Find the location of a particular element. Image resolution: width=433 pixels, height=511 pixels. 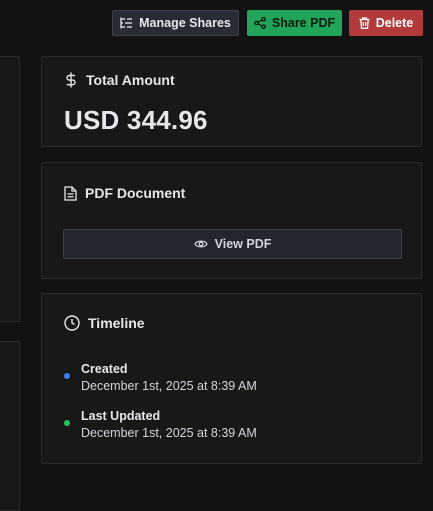

delete-label: Delete is located at coordinates (394, 23).